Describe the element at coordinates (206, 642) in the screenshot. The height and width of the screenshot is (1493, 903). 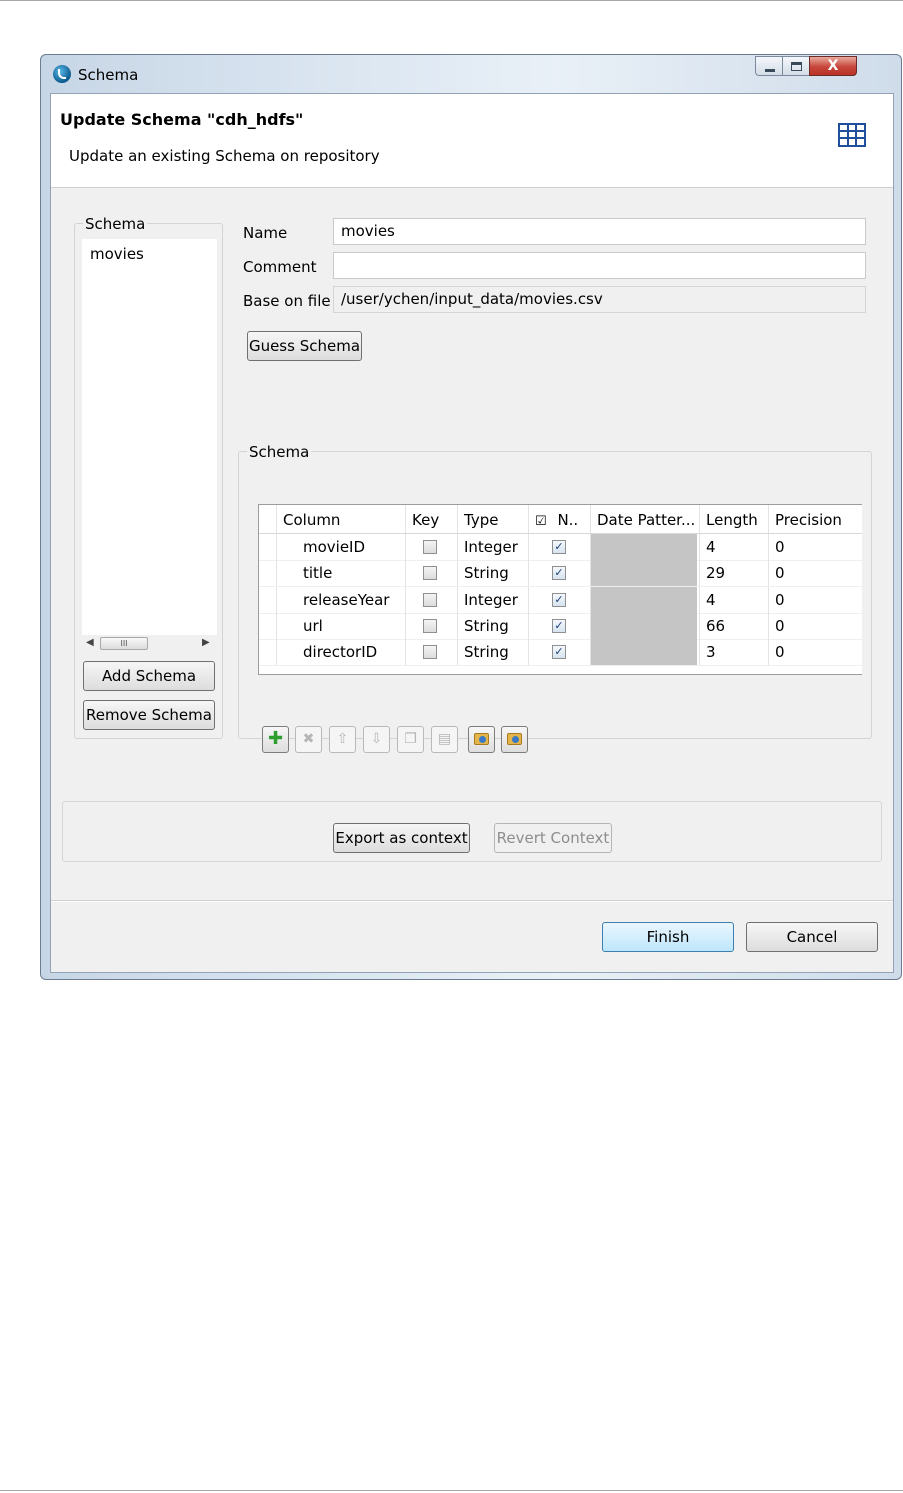
I see `scroll-right-icon: ▶` at that location.